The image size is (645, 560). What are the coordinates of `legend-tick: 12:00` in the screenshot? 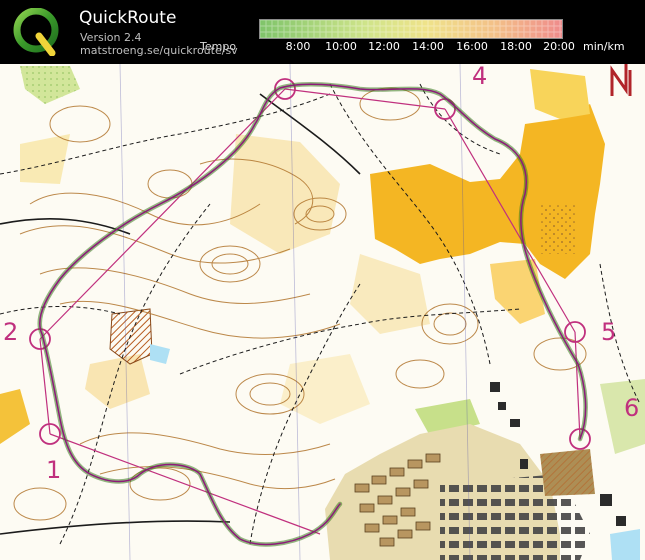 It's located at (384, 46).